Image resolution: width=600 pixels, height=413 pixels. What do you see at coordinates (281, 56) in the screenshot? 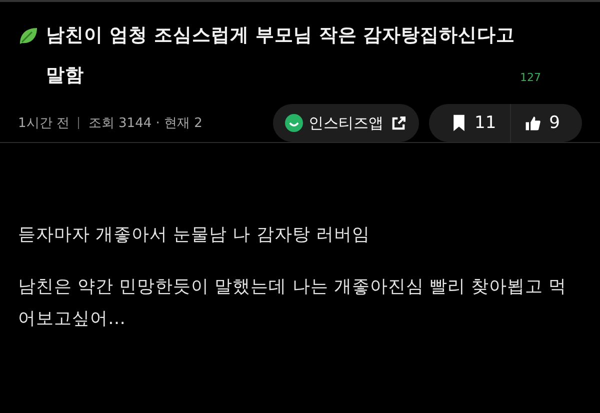
I see `post-title: 남친이 엄청 조심스럽게 부모님 작은 감자탕집하신다고 말함` at bounding box center [281, 56].